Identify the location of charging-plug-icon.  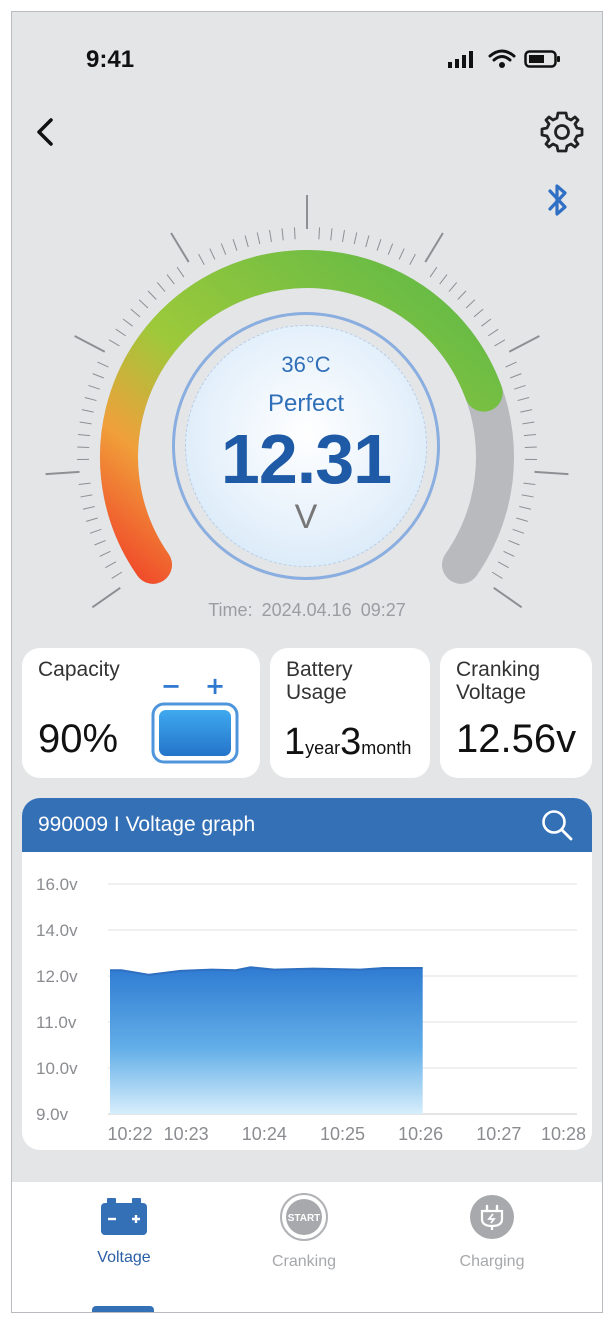
(492, 1217).